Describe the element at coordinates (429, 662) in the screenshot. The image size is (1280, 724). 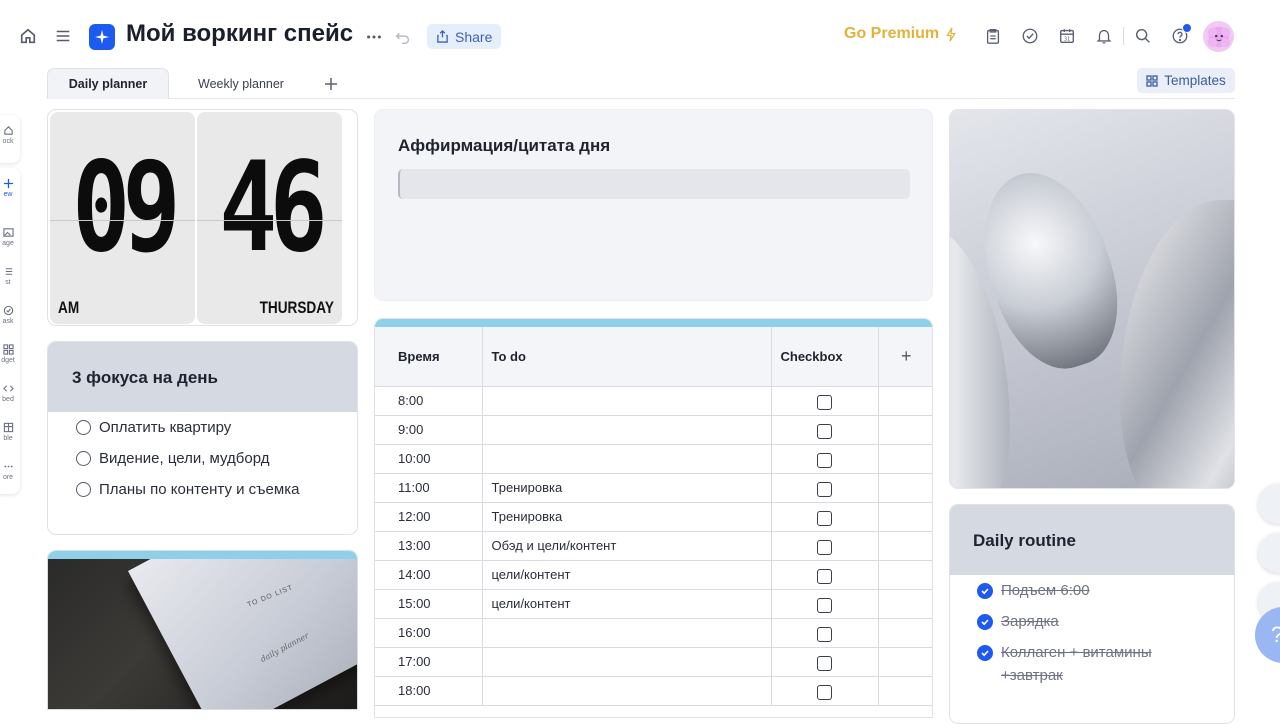
I see `time-cell: 17:00` at that location.